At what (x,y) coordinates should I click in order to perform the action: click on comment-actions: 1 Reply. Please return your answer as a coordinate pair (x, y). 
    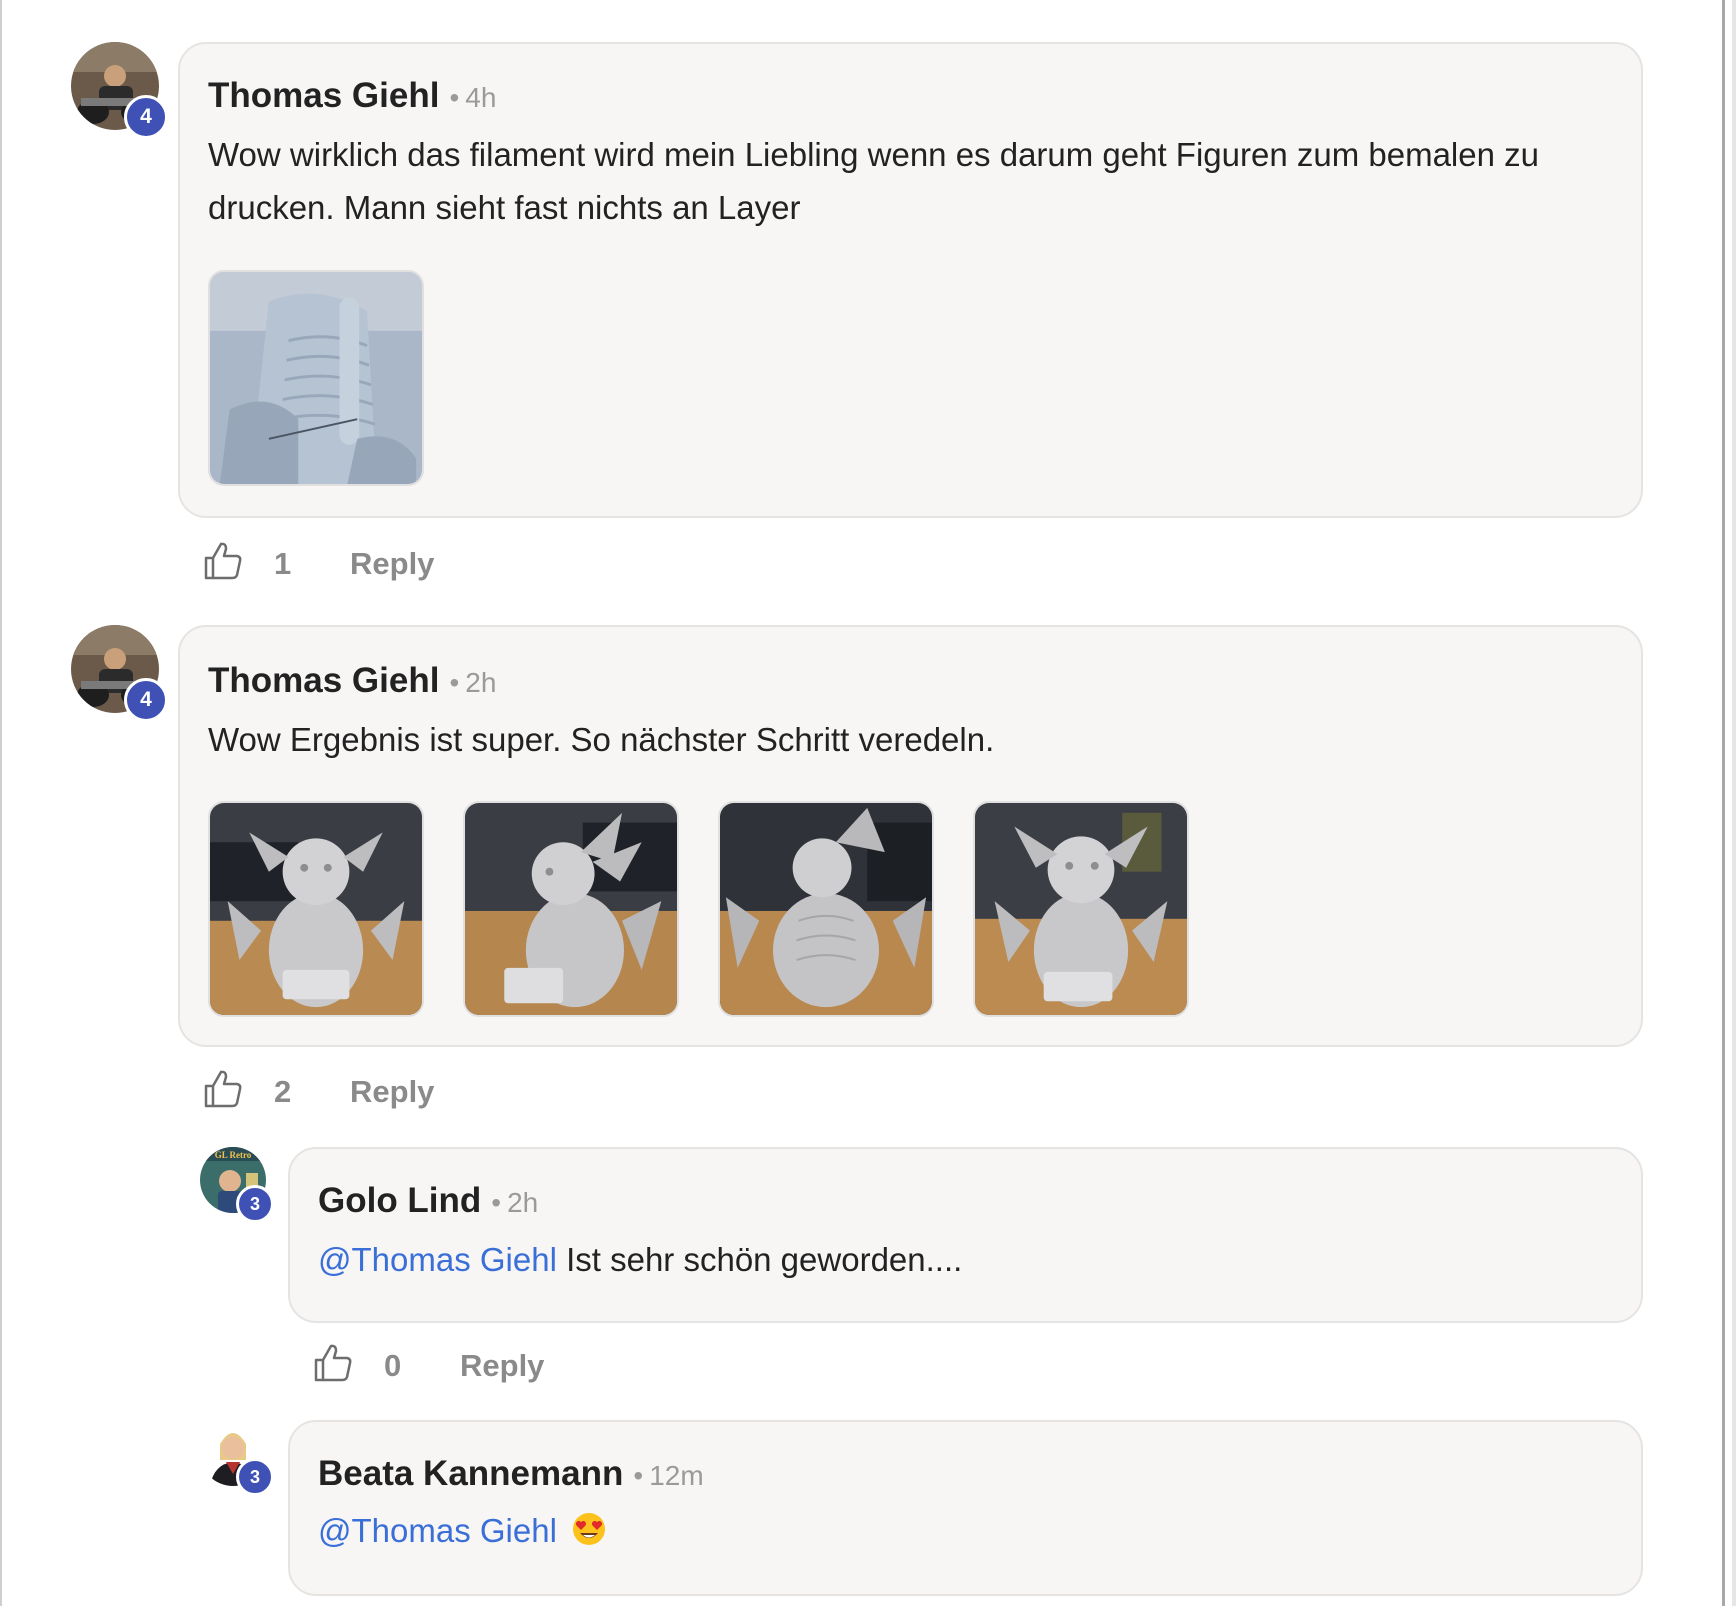
    Looking at the image, I should click on (352, 565).